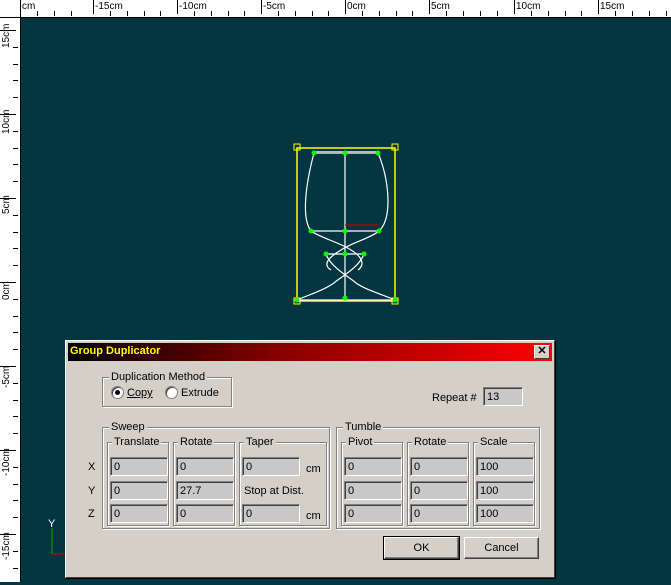 This screenshot has width=671, height=585. Describe the element at coordinates (92, 491) in the screenshot. I see `axis-y-row-label: Y` at that location.